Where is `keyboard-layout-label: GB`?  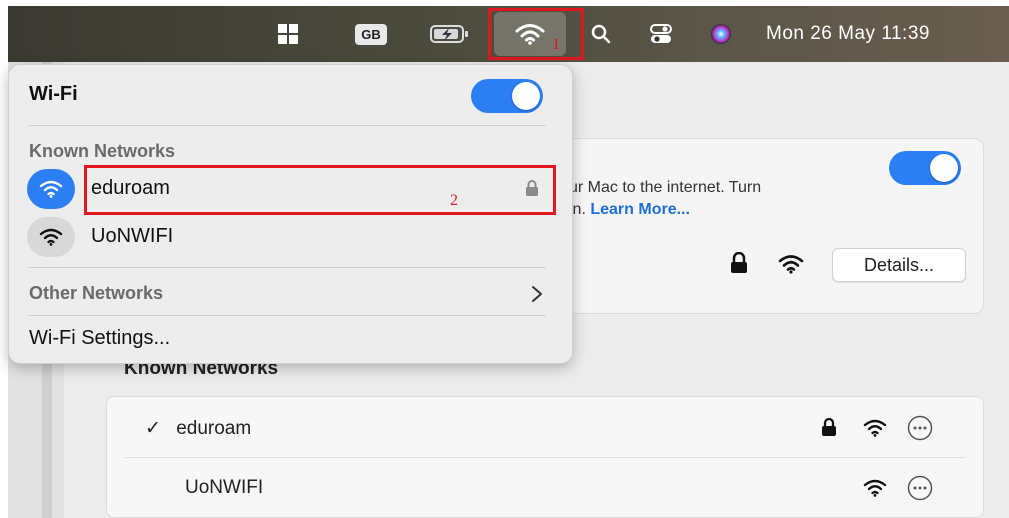
keyboard-layout-label: GB is located at coordinates (371, 34).